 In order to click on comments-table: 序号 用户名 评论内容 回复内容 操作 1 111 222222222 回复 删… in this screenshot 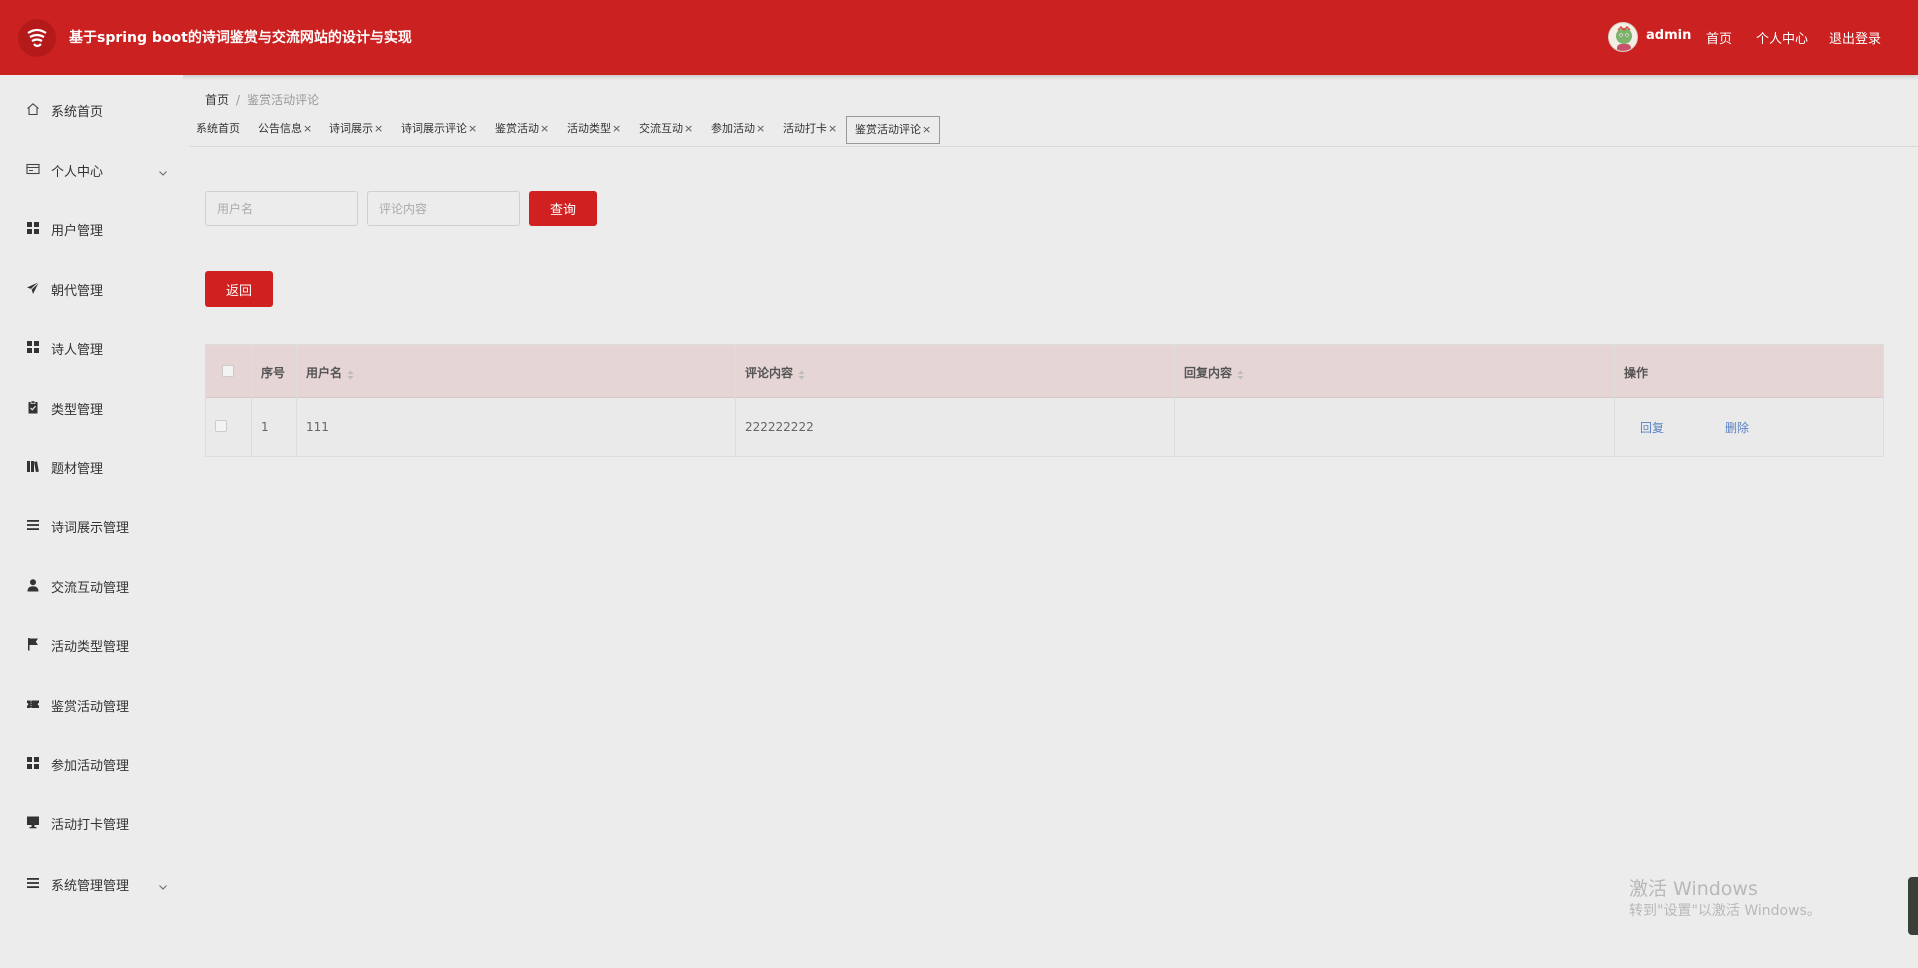, I will do `click(1044, 400)`.